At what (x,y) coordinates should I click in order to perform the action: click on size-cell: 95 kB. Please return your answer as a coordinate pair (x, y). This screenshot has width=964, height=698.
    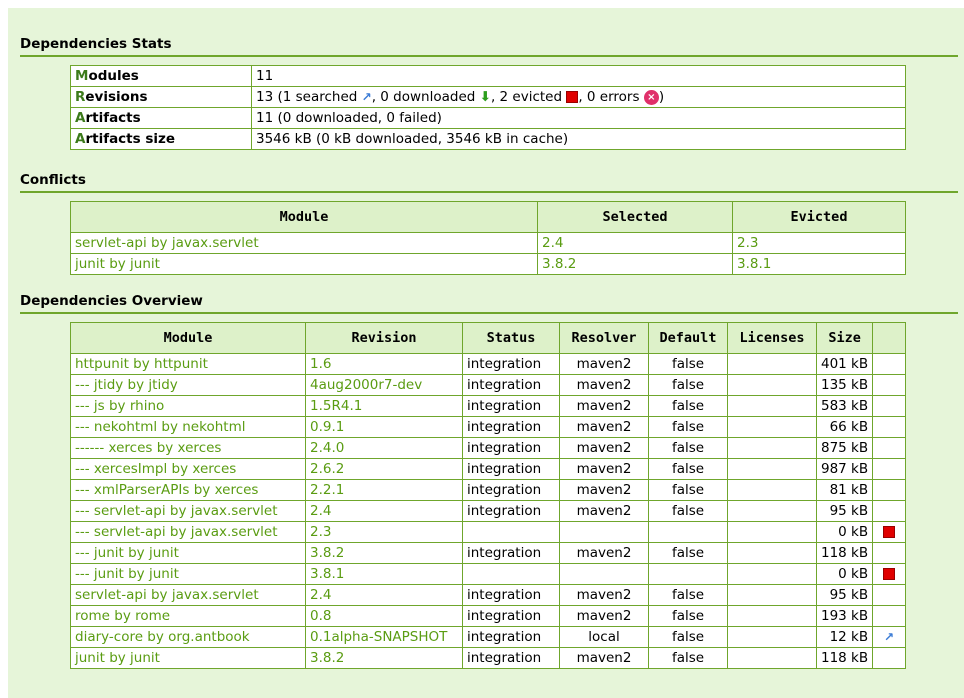
    Looking at the image, I should click on (844, 511).